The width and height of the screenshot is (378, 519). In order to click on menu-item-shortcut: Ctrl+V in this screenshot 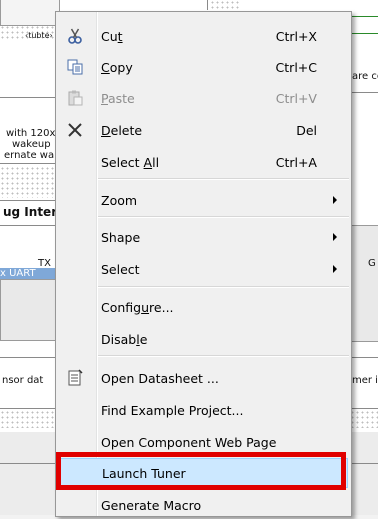, I will do `click(296, 98)`.